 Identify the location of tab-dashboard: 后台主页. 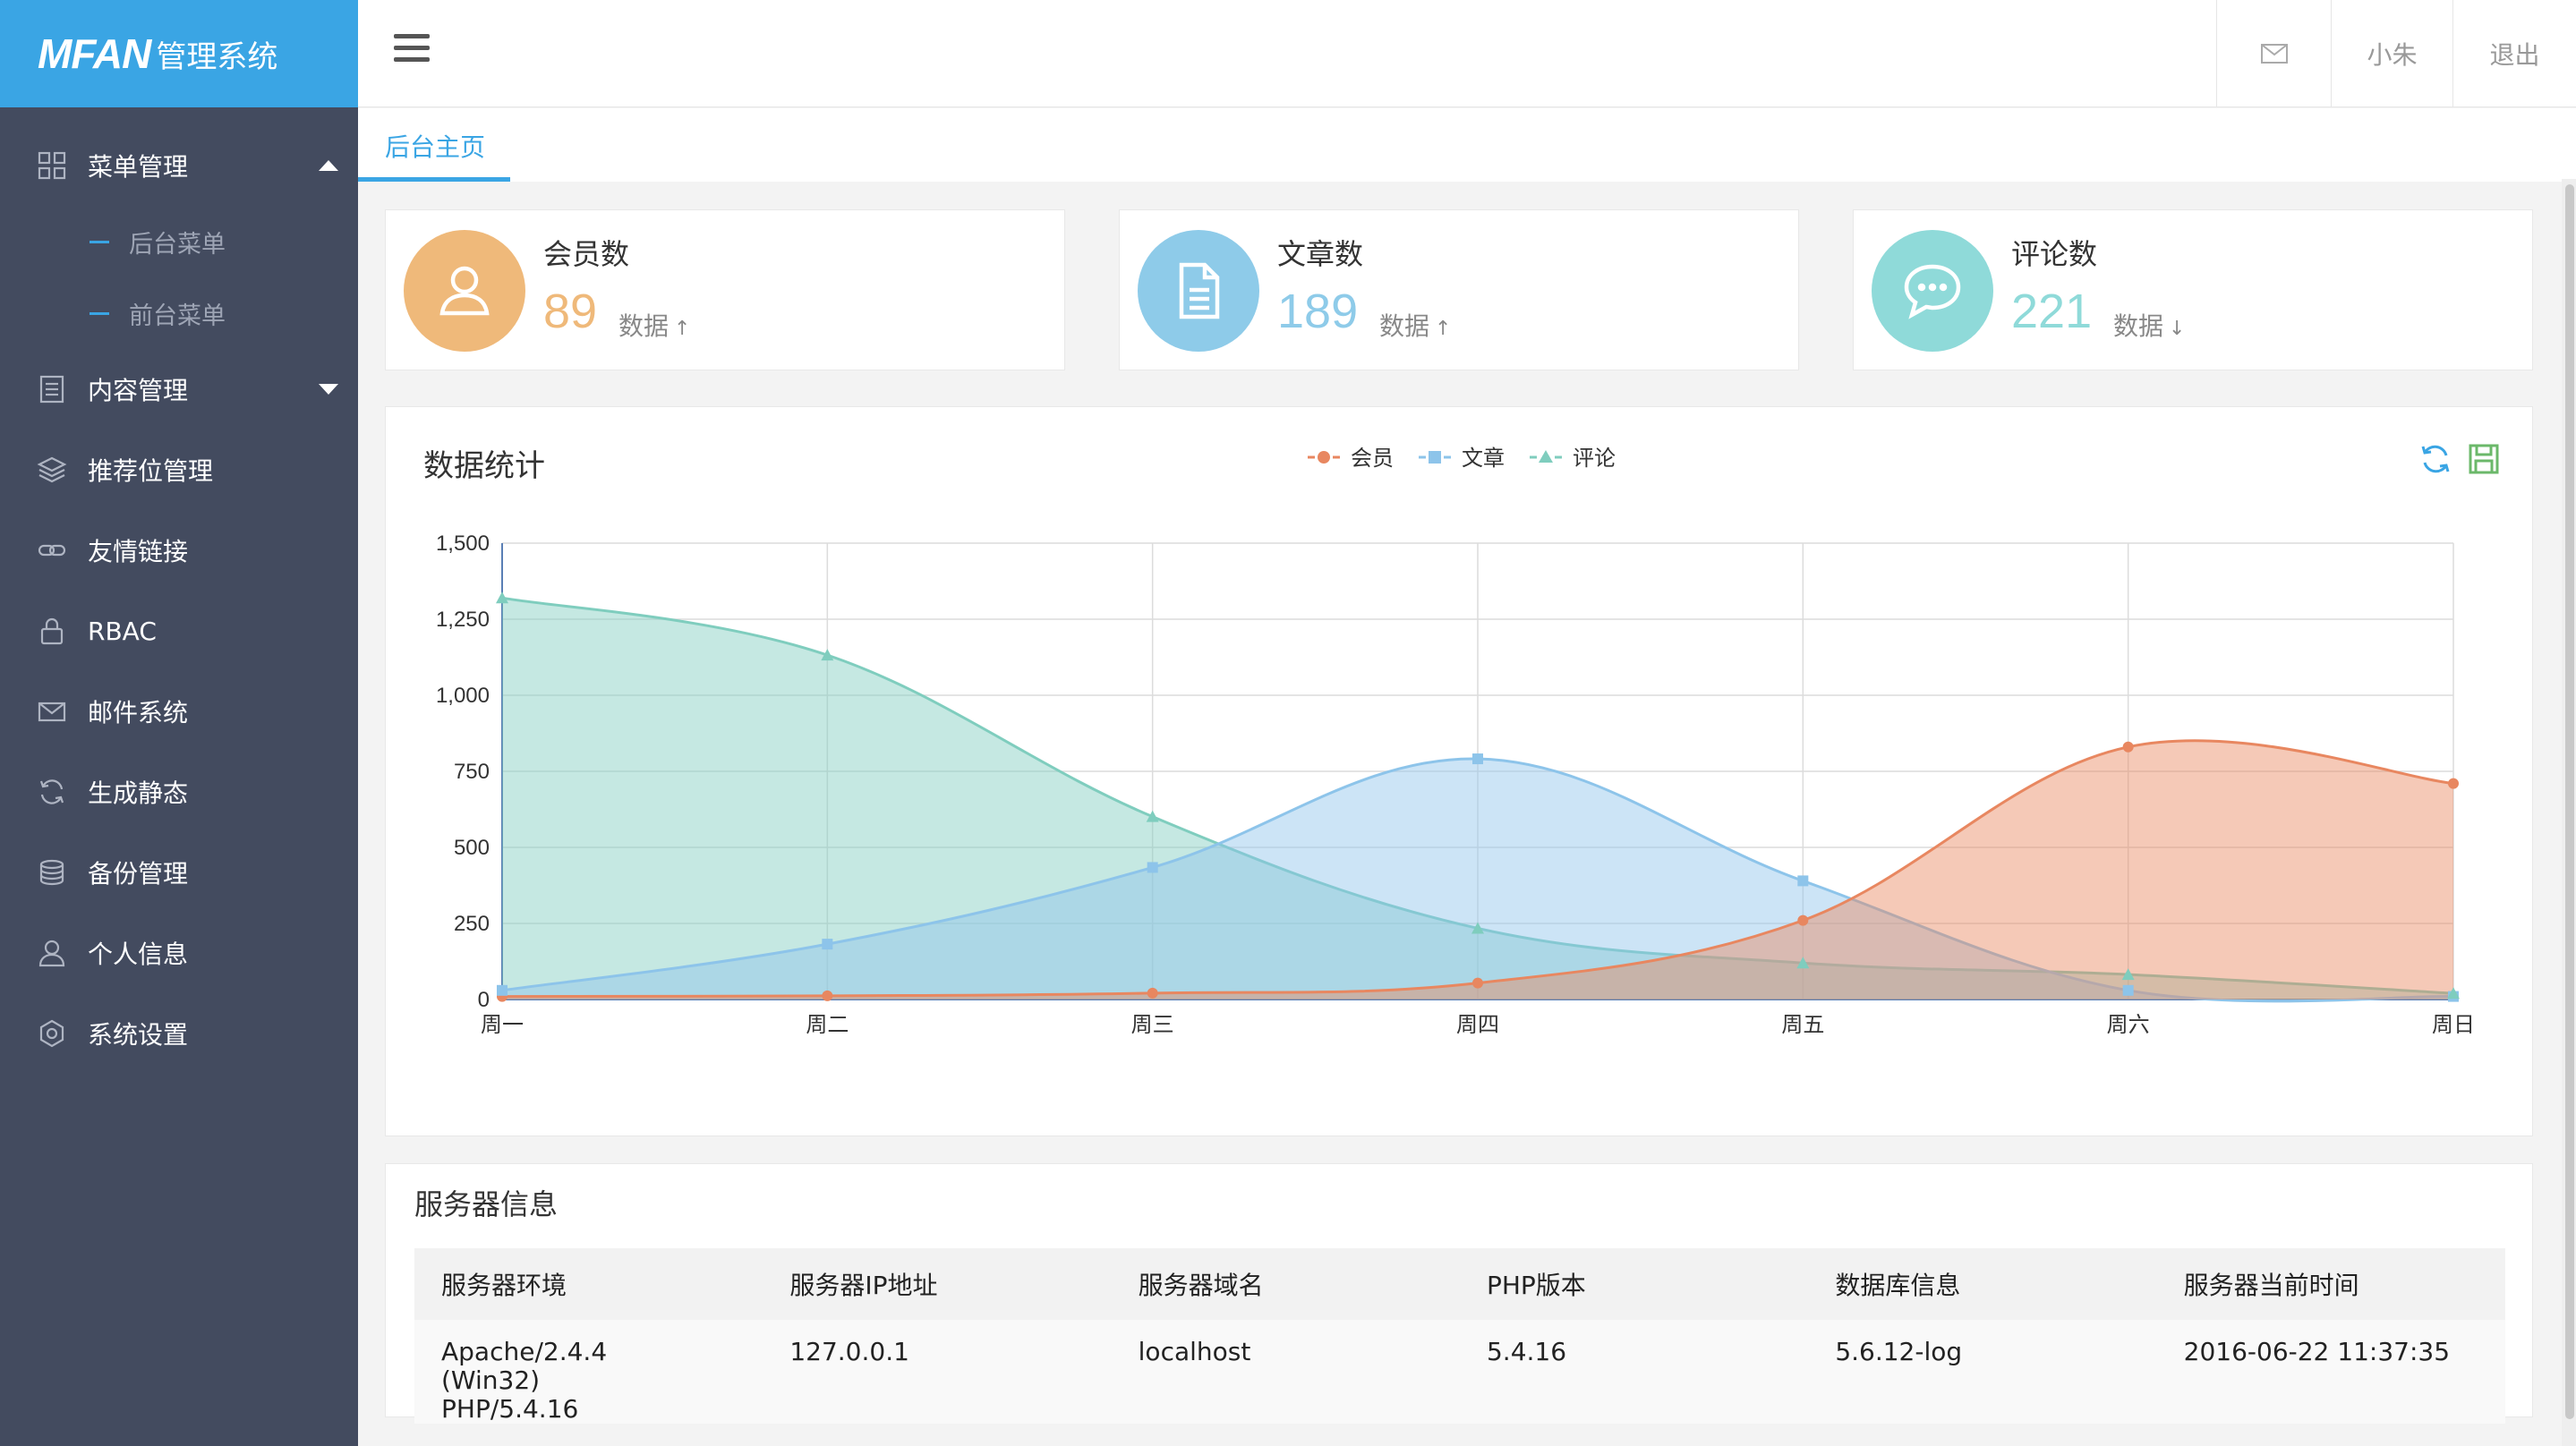
(435, 146).